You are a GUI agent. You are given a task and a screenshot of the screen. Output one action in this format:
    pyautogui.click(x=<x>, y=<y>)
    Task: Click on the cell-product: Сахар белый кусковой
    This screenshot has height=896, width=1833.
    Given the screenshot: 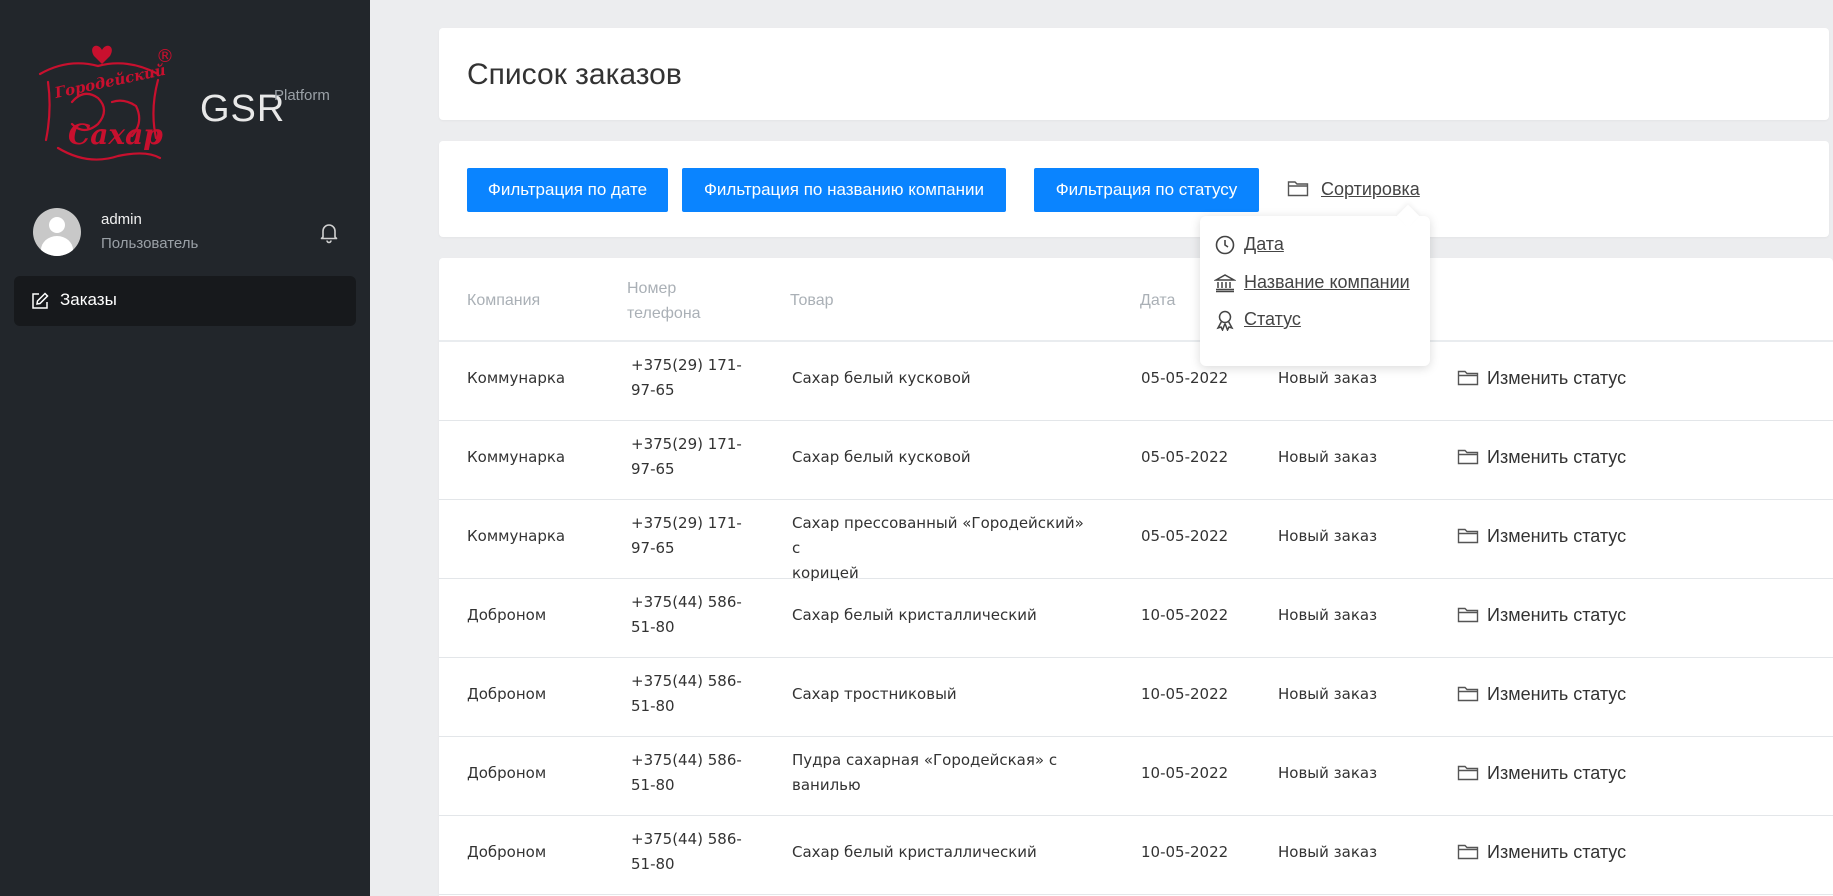 What is the action you would take?
    pyautogui.click(x=942, y=457)
    